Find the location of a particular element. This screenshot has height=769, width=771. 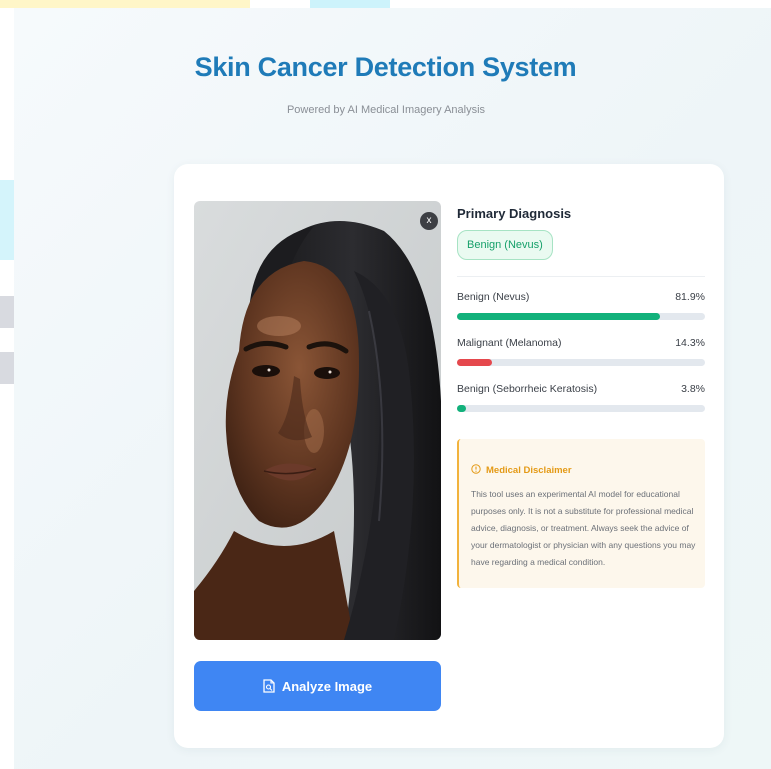

analyze-button-label: Analyze Image is located at coordinates (327, 686).